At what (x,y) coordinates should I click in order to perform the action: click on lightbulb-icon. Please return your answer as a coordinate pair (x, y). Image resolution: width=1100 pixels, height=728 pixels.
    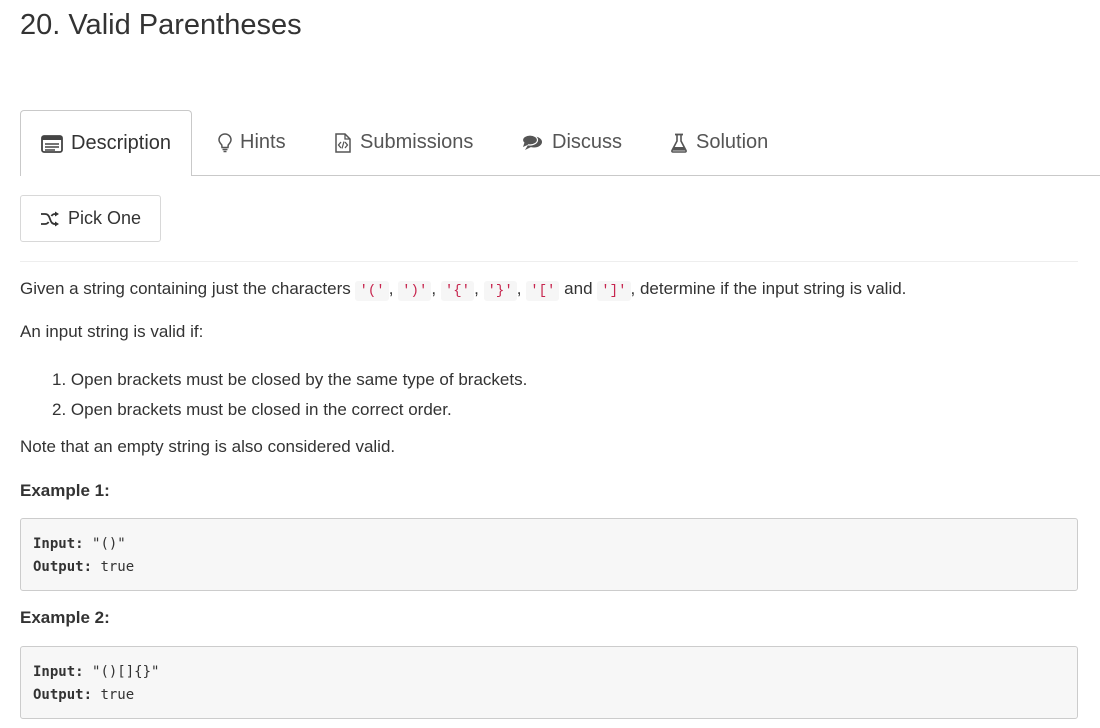
    Looking at the image, I should click on (225, 142).